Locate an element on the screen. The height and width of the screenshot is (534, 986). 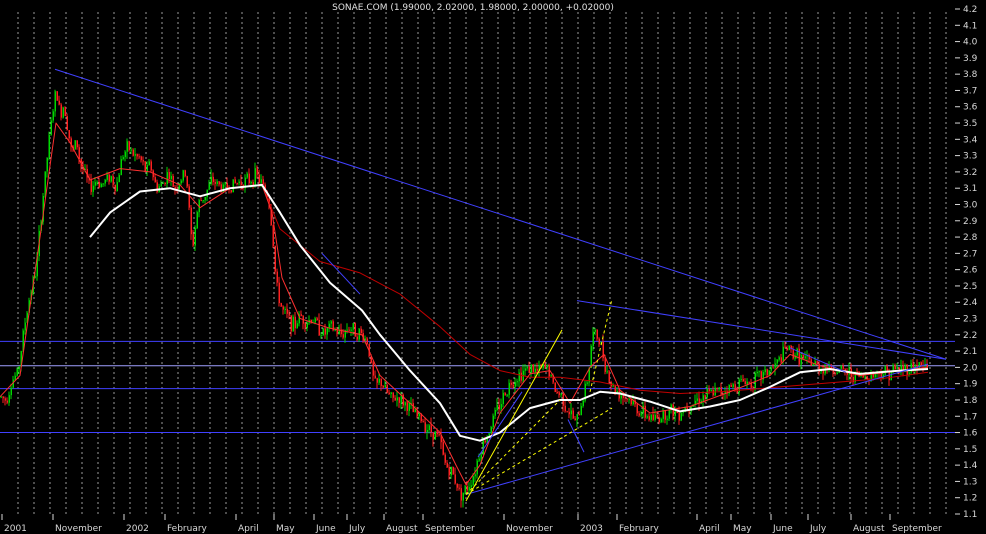
y-tick-label: 3.7 is located at coordinates (970, 91).